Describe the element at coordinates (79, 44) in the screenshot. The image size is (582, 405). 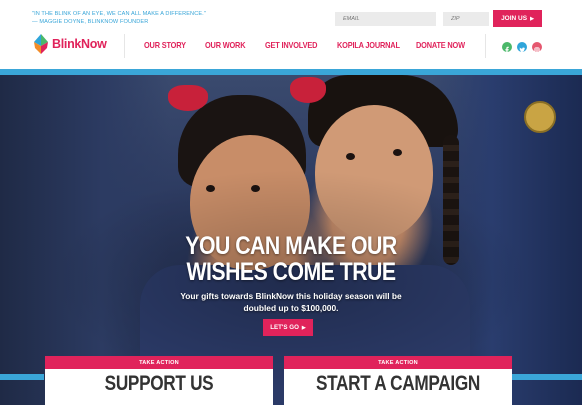
I see `logo-text: BlinkNow` at that location.